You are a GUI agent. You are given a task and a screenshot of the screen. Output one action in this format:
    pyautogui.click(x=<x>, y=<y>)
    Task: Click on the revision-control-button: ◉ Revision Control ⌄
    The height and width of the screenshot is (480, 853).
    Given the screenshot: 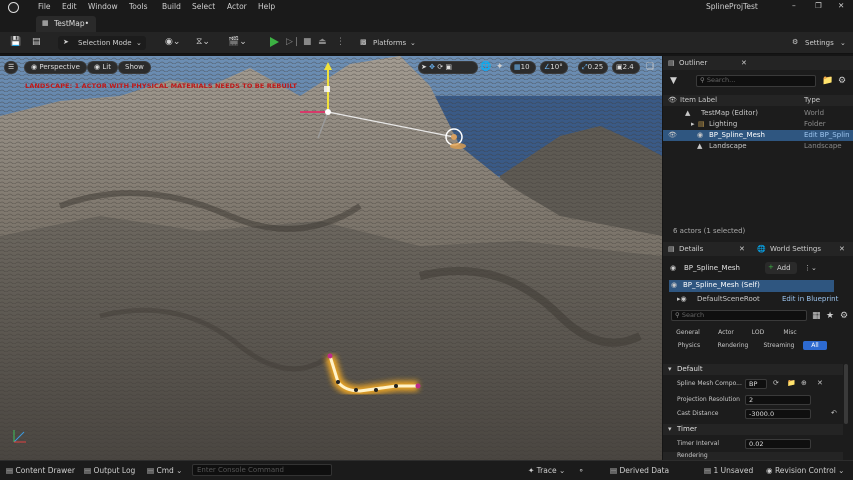 What is the action you would take?
    pyautogui.click(x=805, y=470)
    